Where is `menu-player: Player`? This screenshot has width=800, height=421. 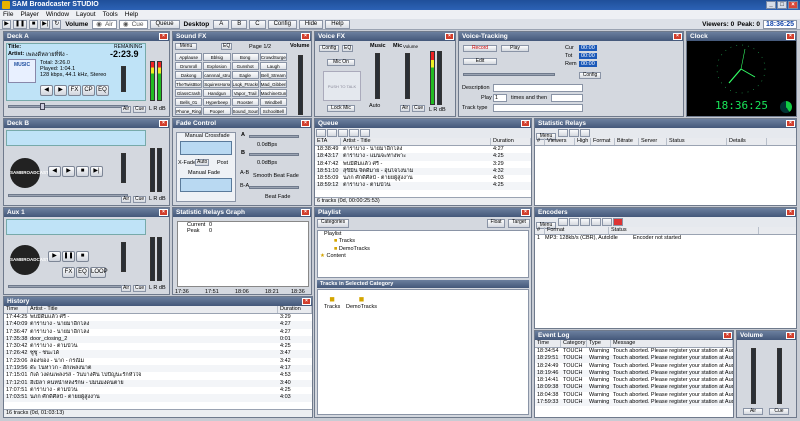
menu-player: Player is located at coordinates (29, 14).